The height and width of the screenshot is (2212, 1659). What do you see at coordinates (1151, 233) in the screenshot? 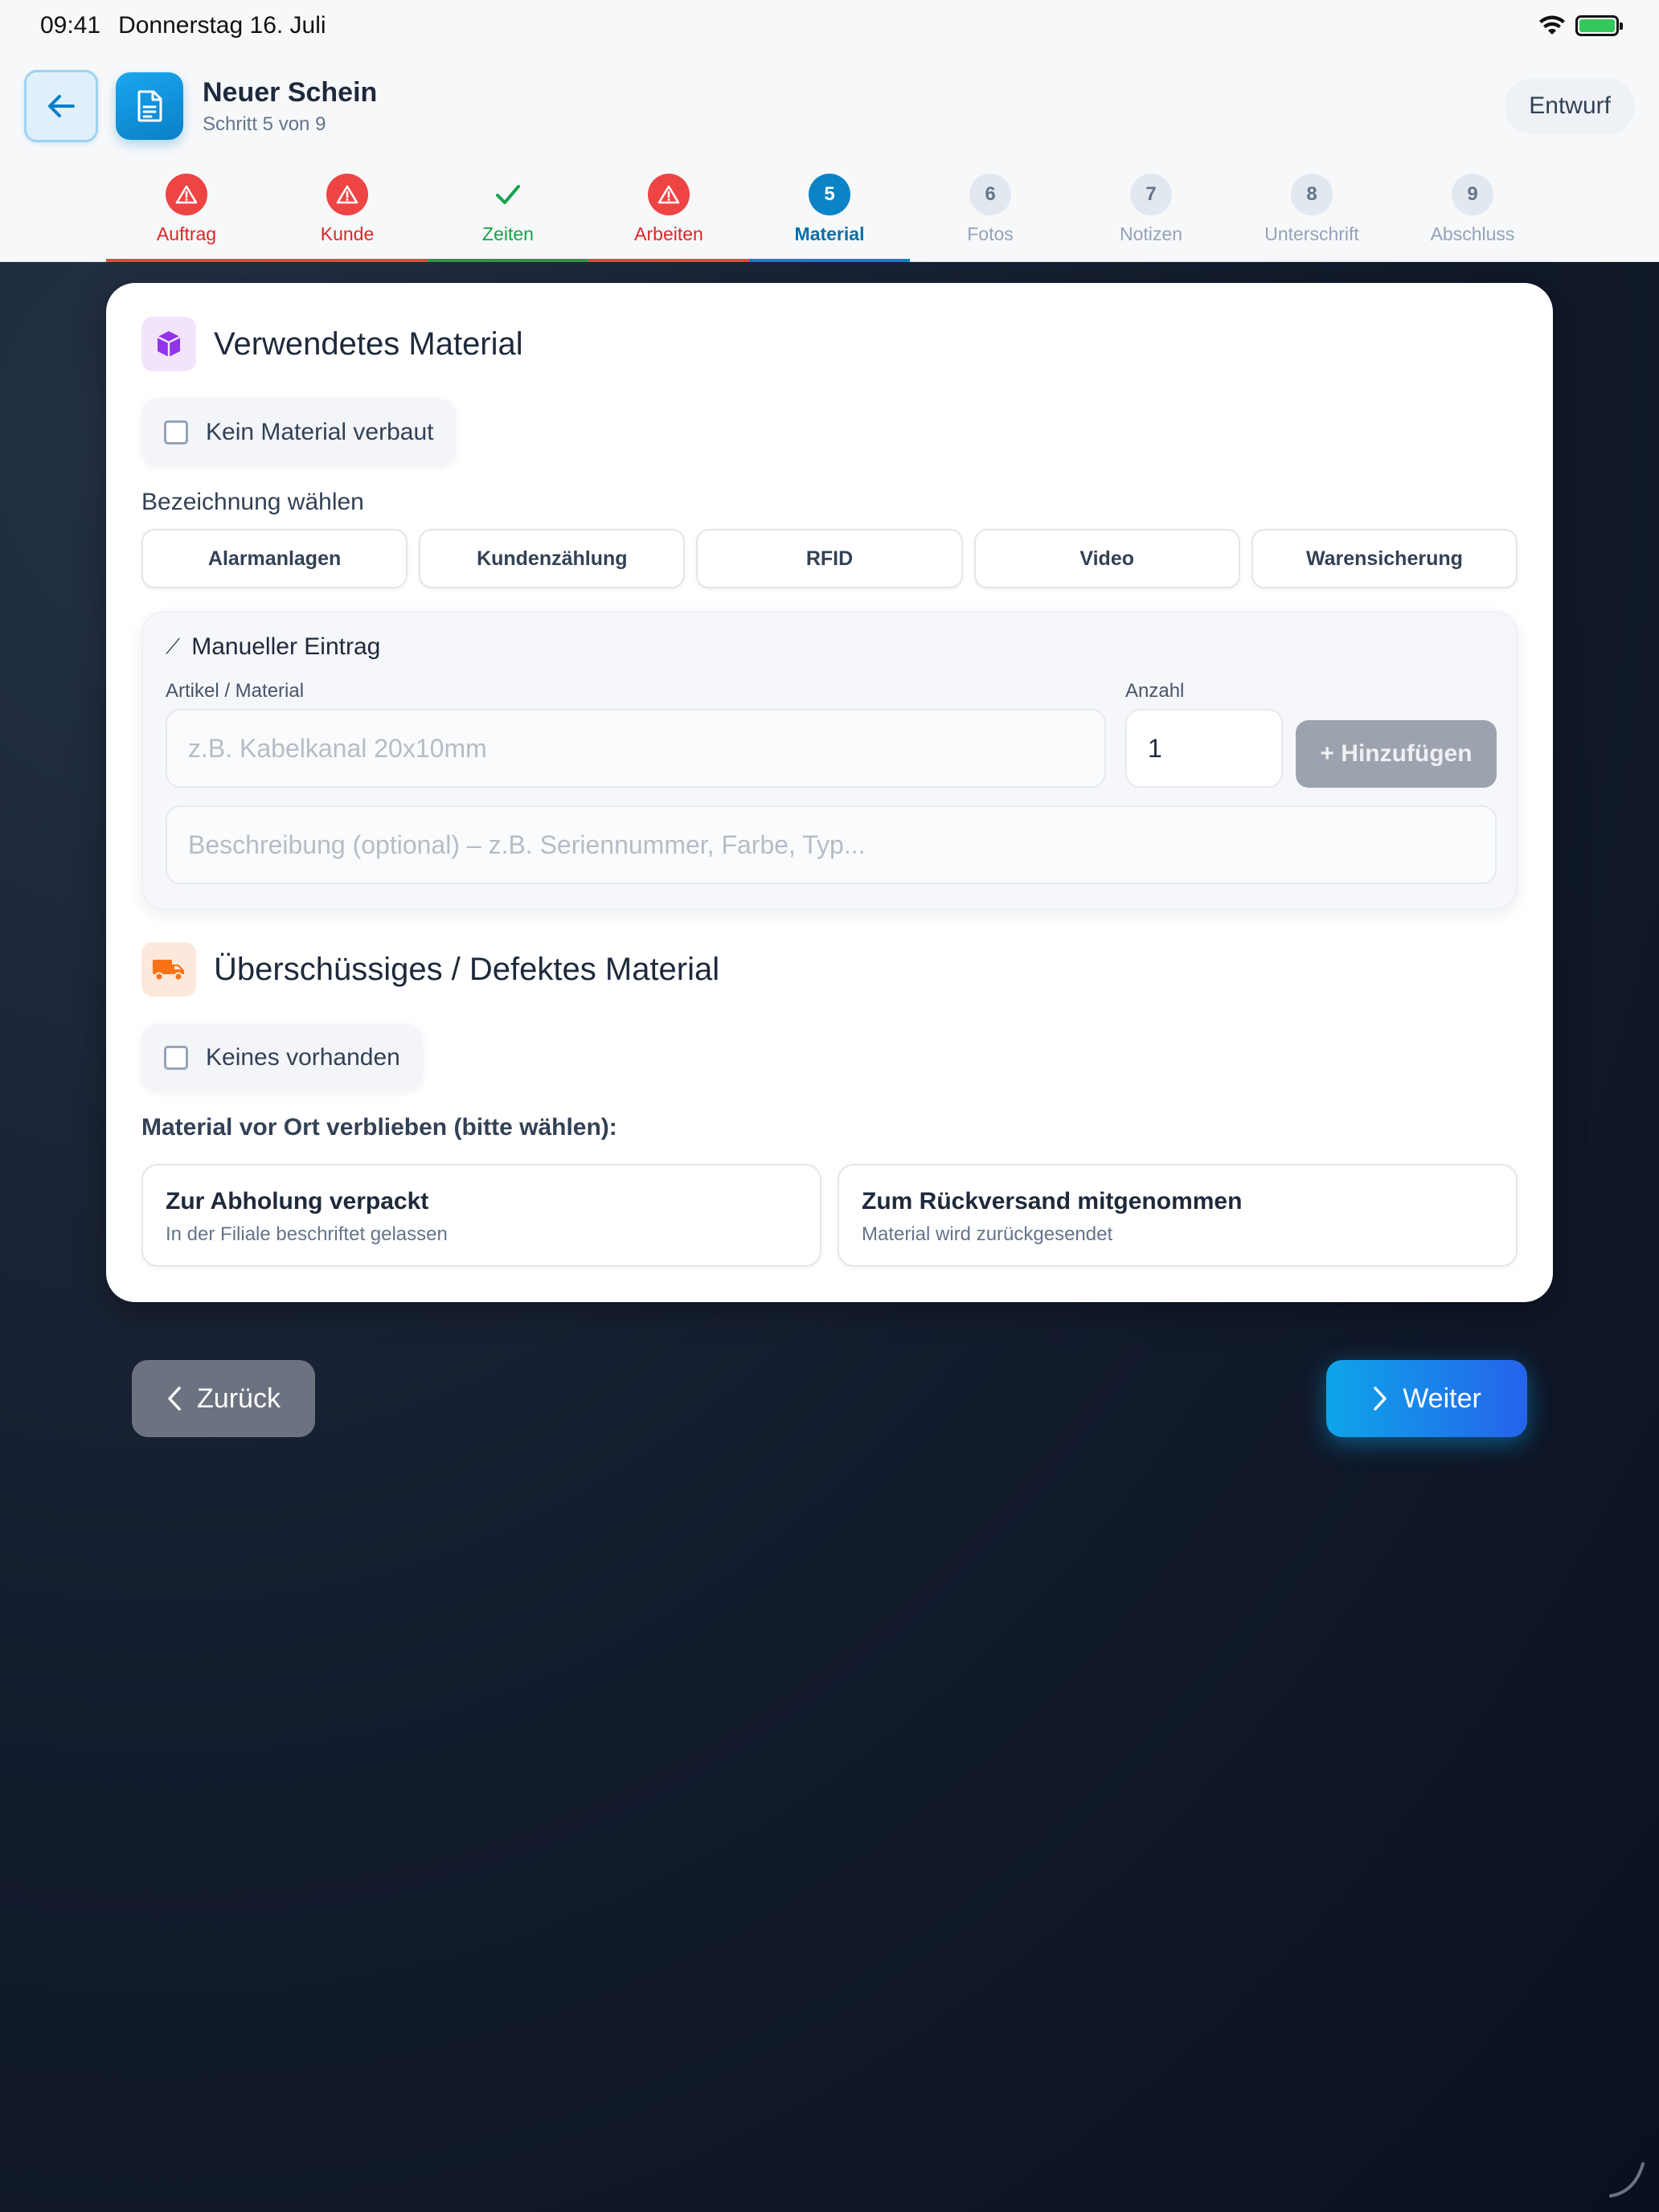
I see `tab-label: Notizen` at bounding box center [1151, 233].